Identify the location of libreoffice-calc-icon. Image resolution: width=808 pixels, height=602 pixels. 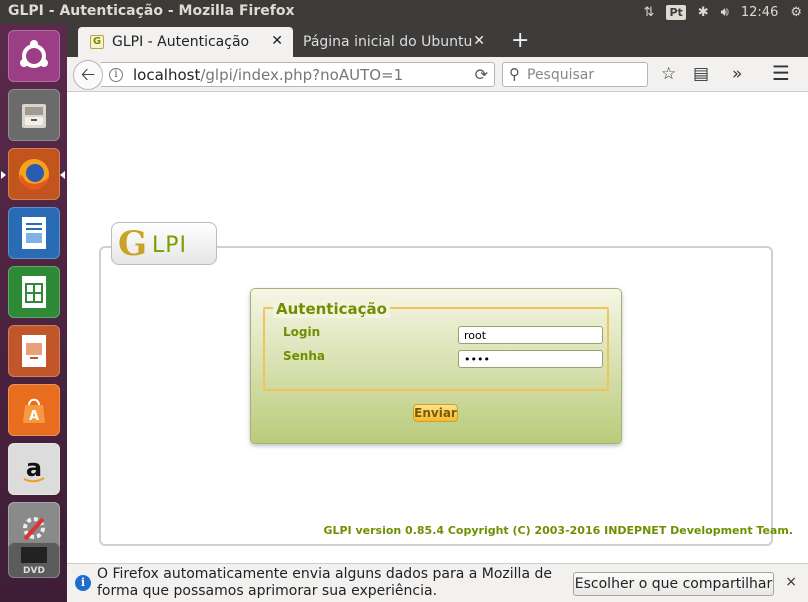
(34, 292).